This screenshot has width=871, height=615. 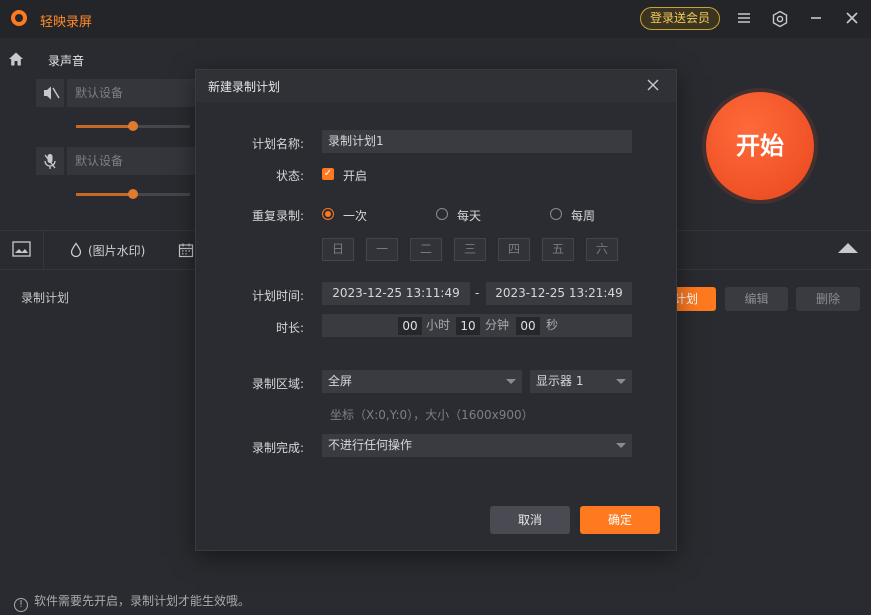 I want to click on duration-seconds-unit: 秒, so click(x=552, y=325).